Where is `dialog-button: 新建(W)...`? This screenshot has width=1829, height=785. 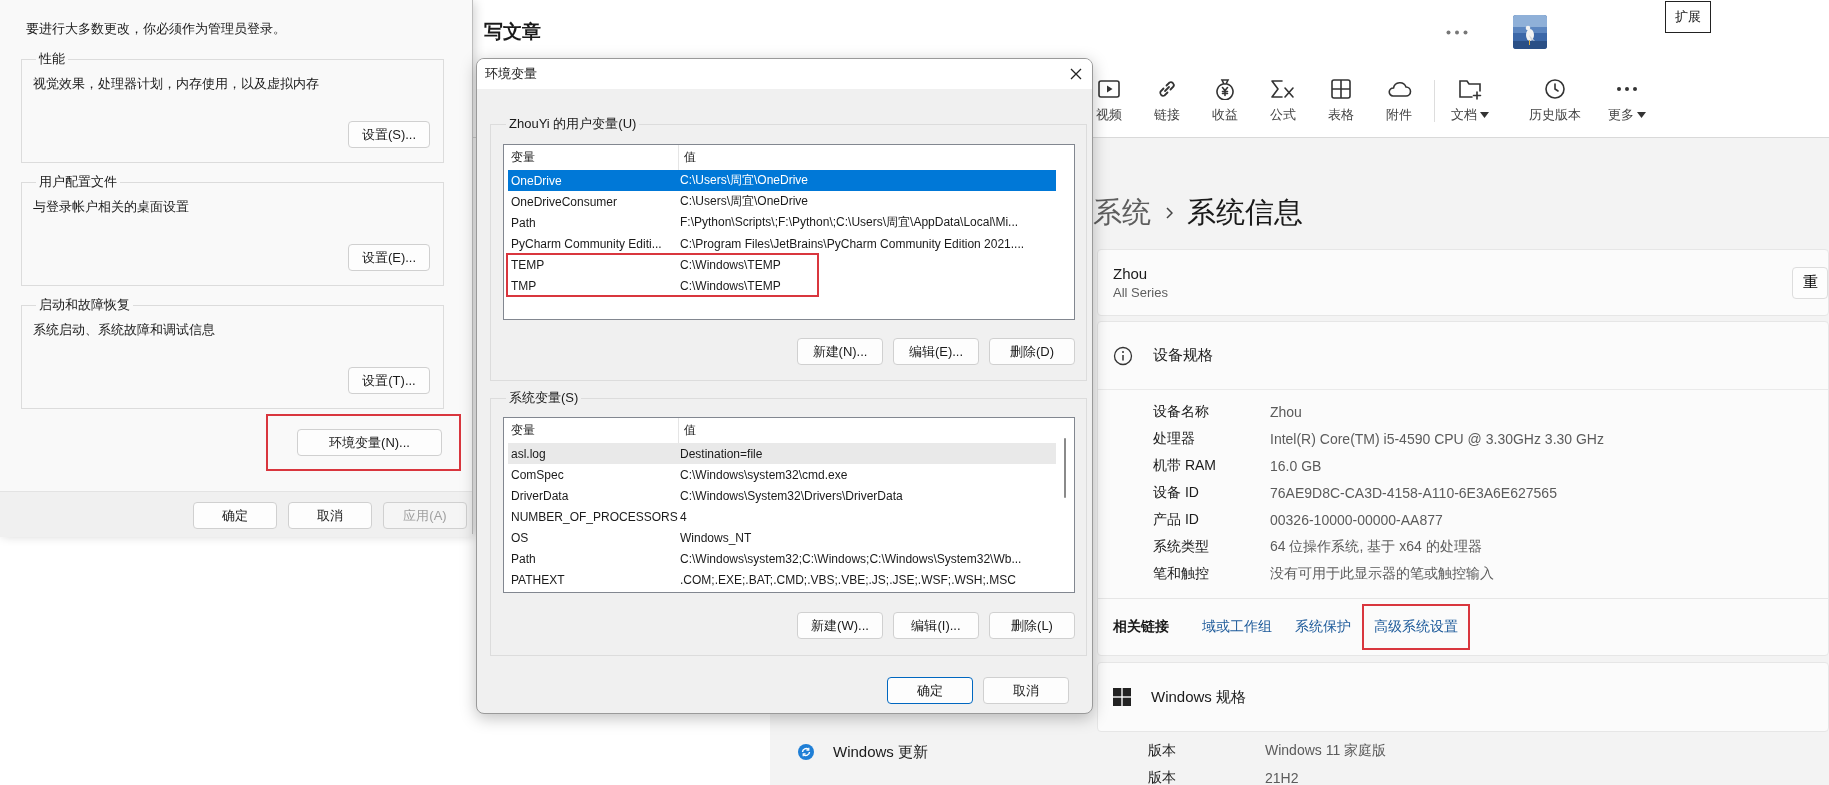 dialog-button: 新建(W)... is located at coordinates (840, 625).